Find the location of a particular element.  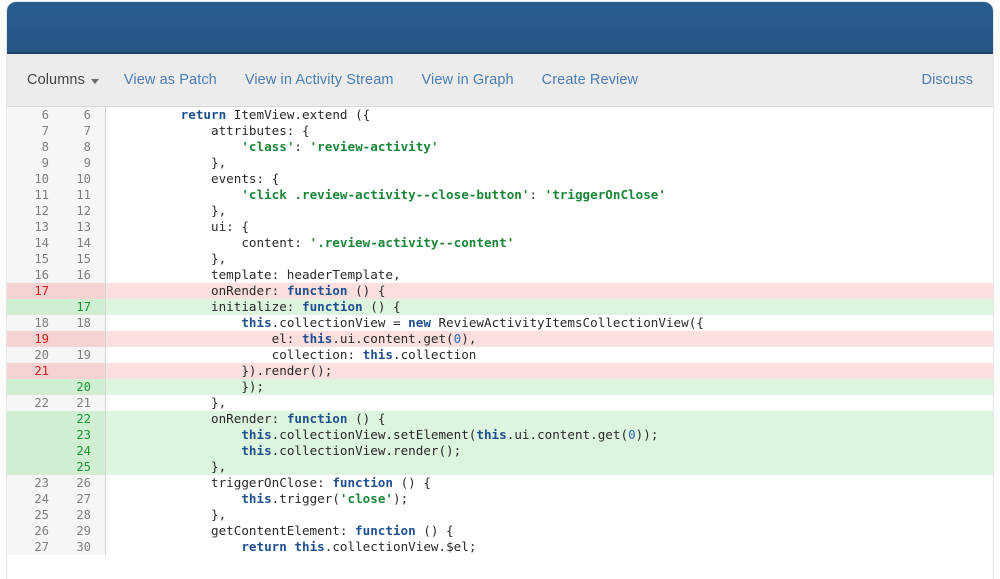

new-line-number: 7 is located at coordinates (87, 131).